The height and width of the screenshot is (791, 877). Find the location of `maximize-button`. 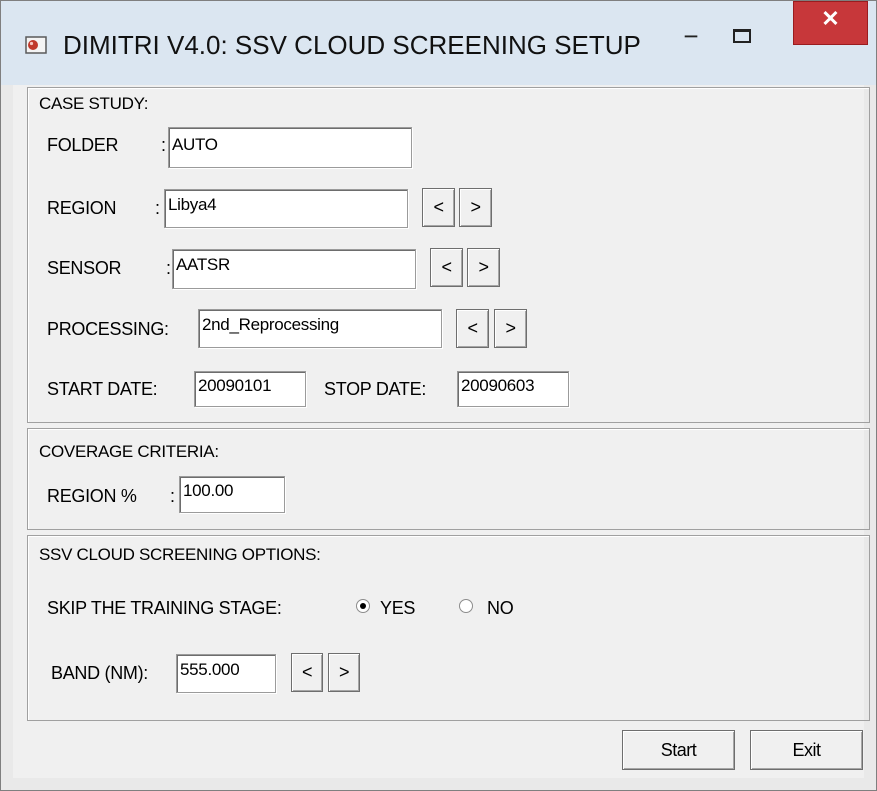

maximize-button is located at coordinates (741, 36).